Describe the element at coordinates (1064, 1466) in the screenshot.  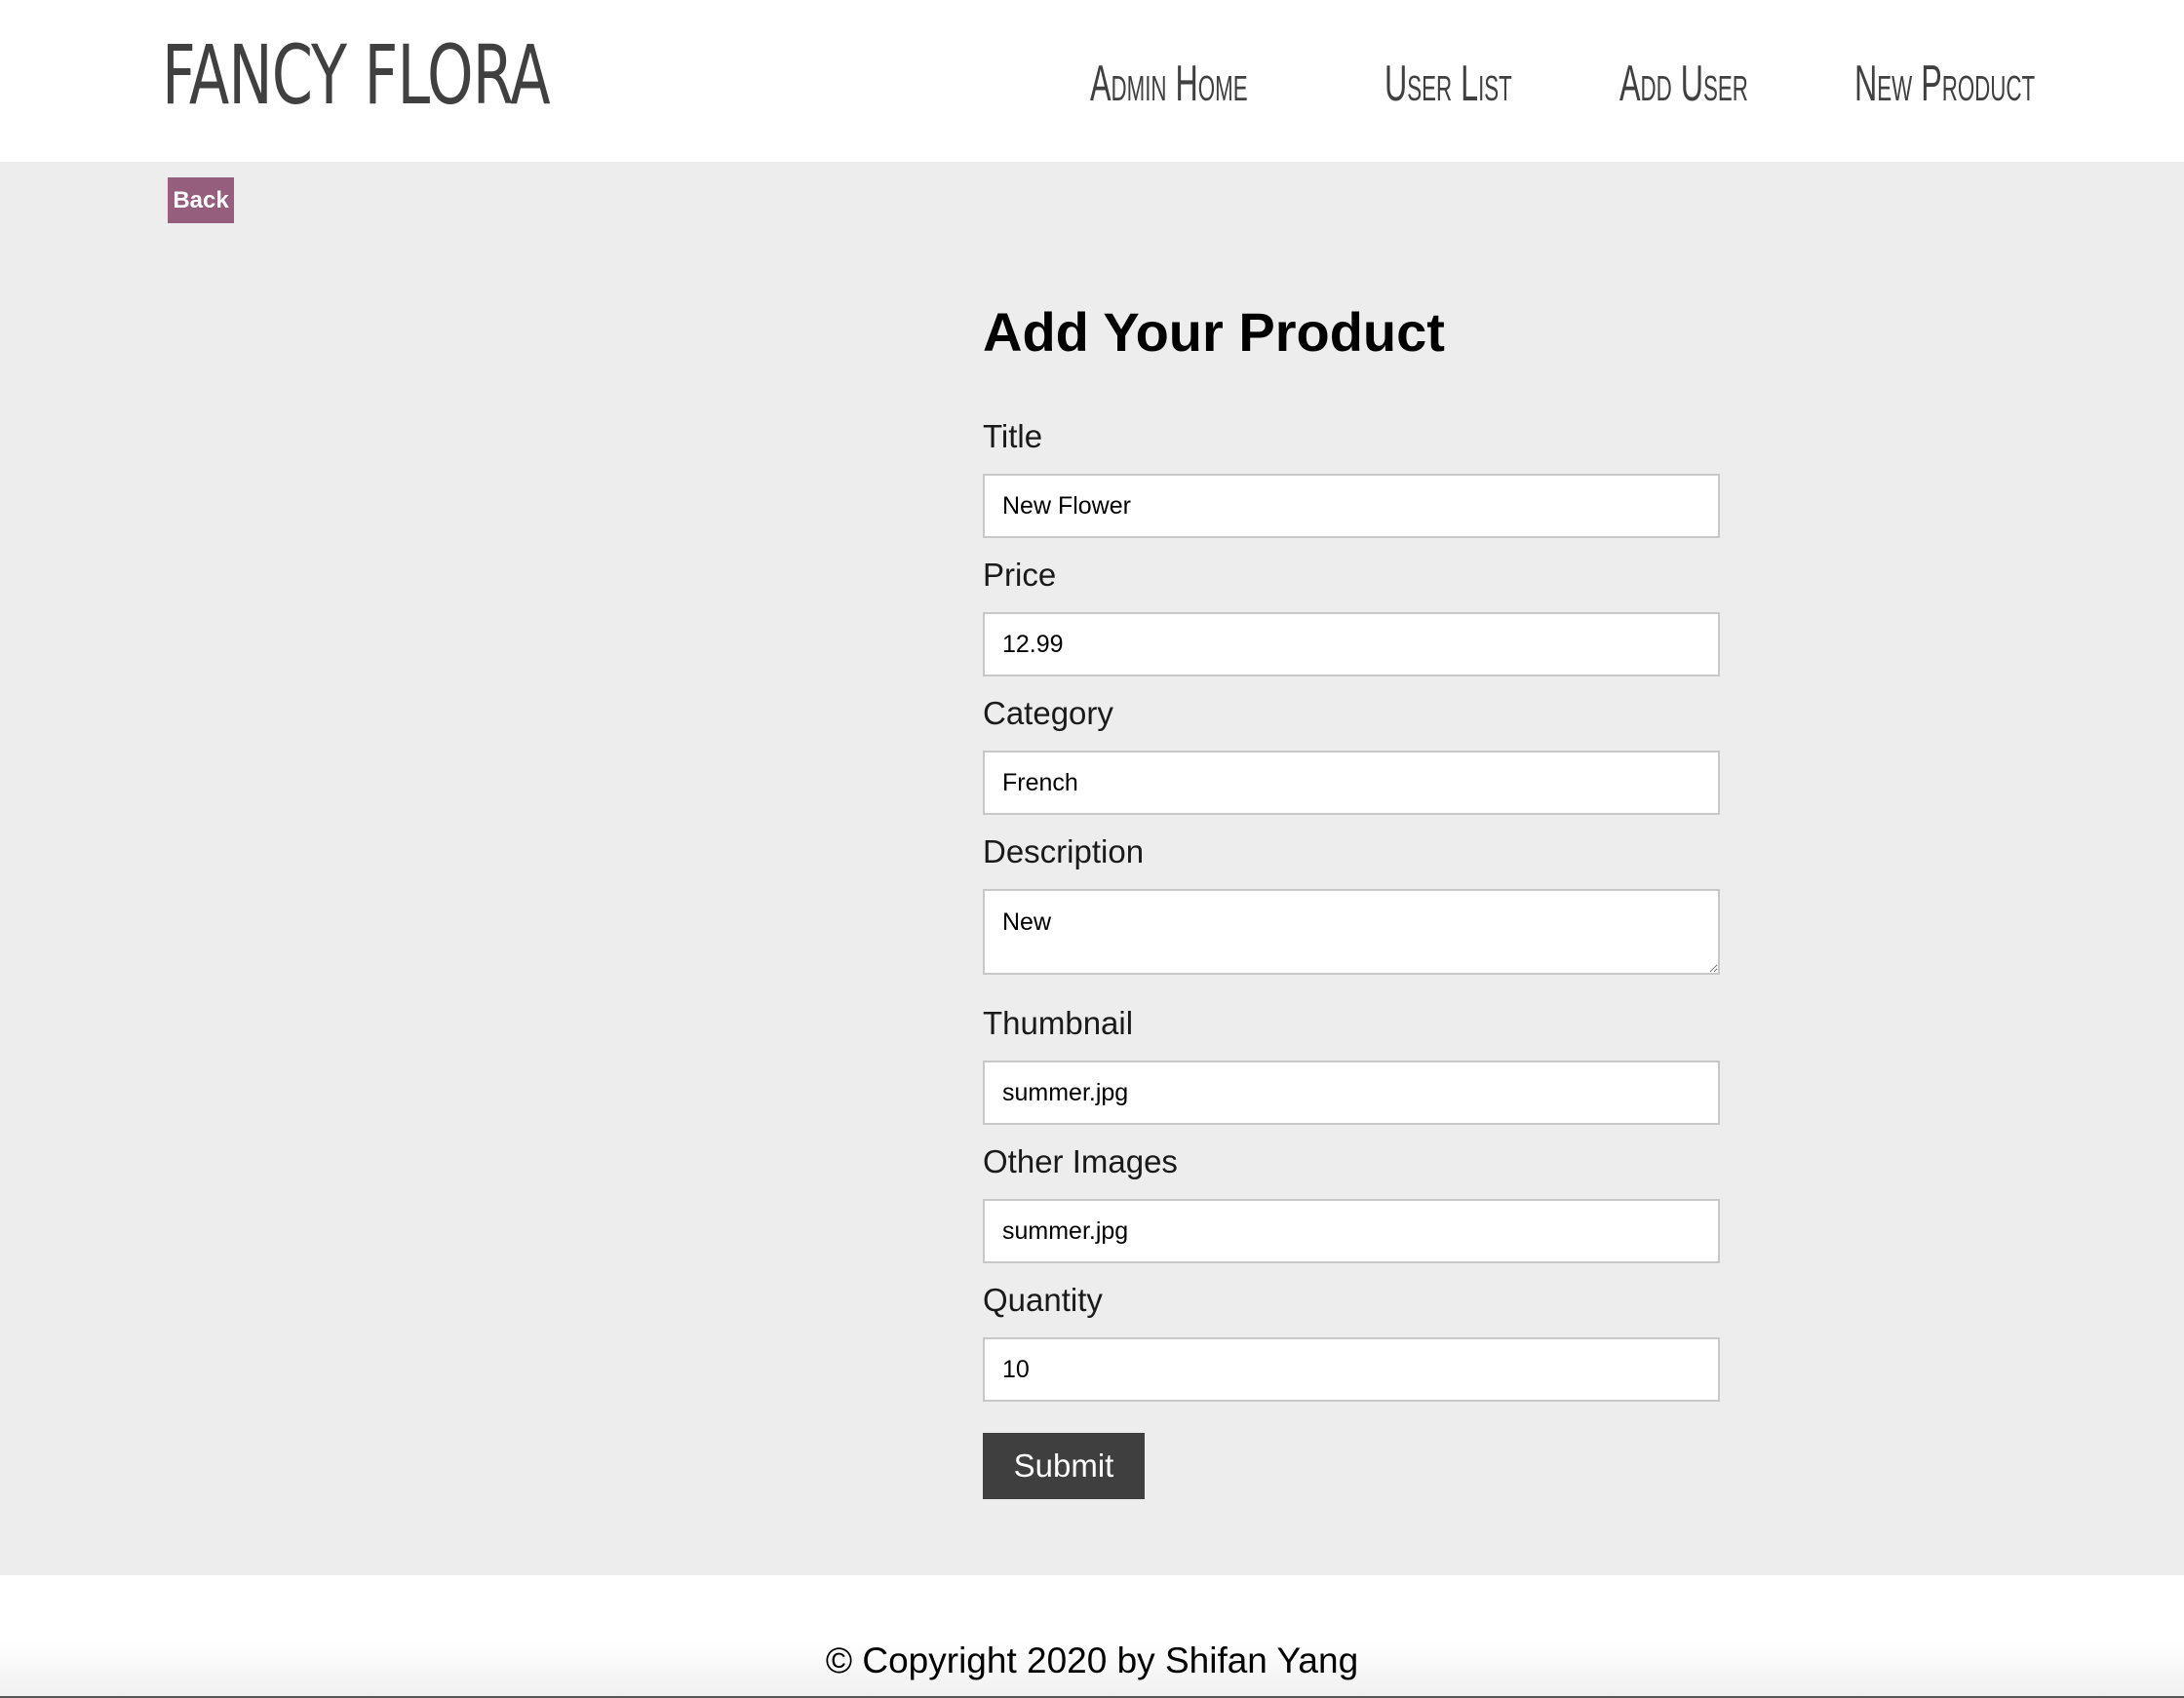
I see `submit-button: Submit` at that location.